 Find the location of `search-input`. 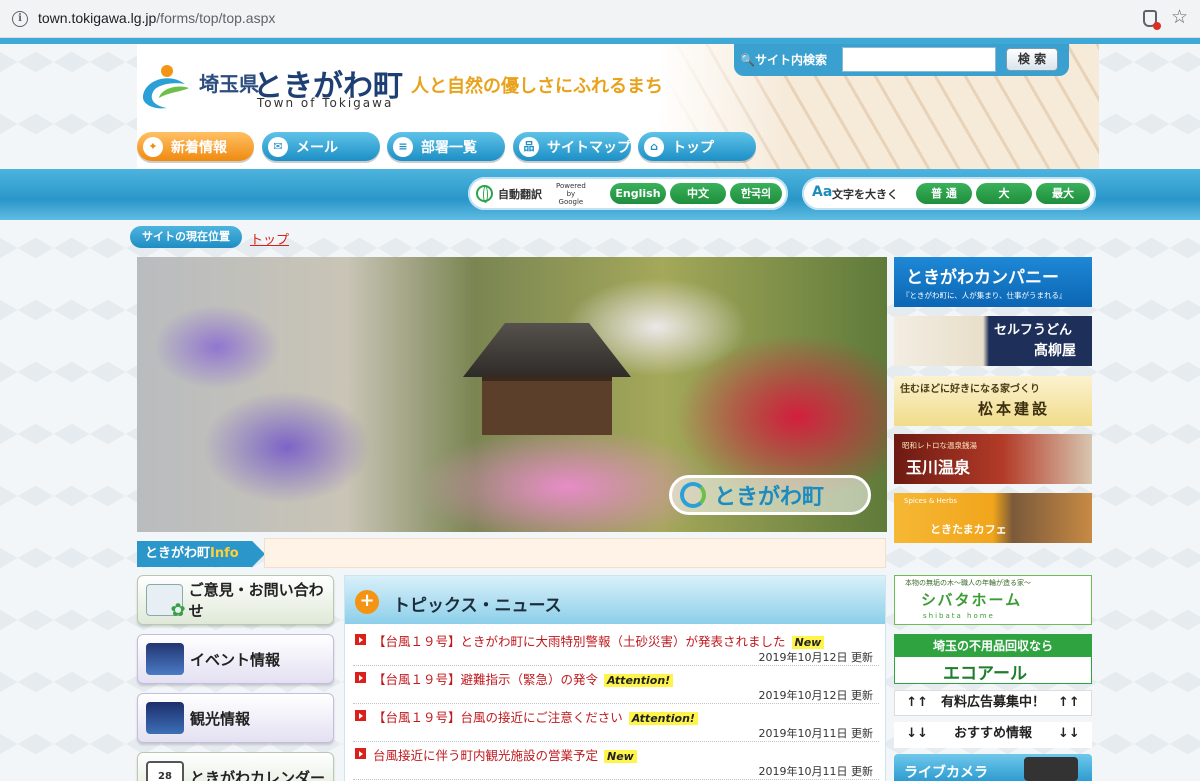

search-input is located at coordinates (919, 59).